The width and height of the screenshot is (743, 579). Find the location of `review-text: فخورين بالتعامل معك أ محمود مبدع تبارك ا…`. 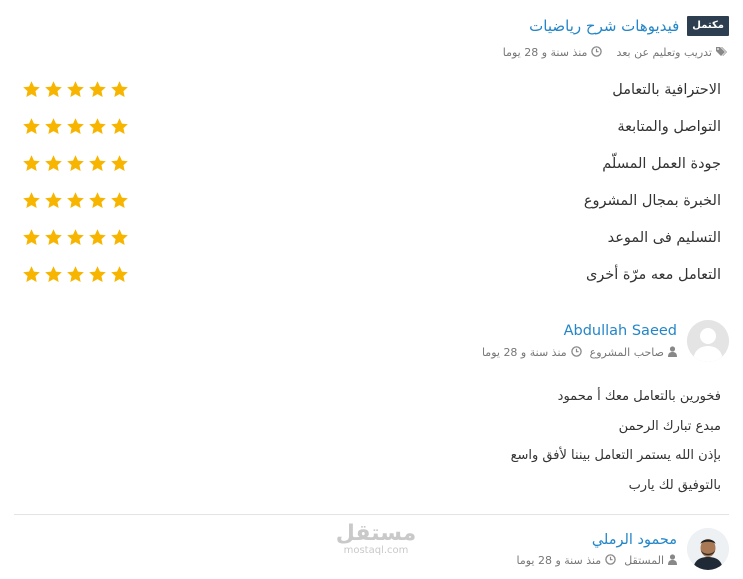

review-text: فخورين بالتعامل معك أ محمود مبدع تبارك ا… is located at coordinates (616, 445).